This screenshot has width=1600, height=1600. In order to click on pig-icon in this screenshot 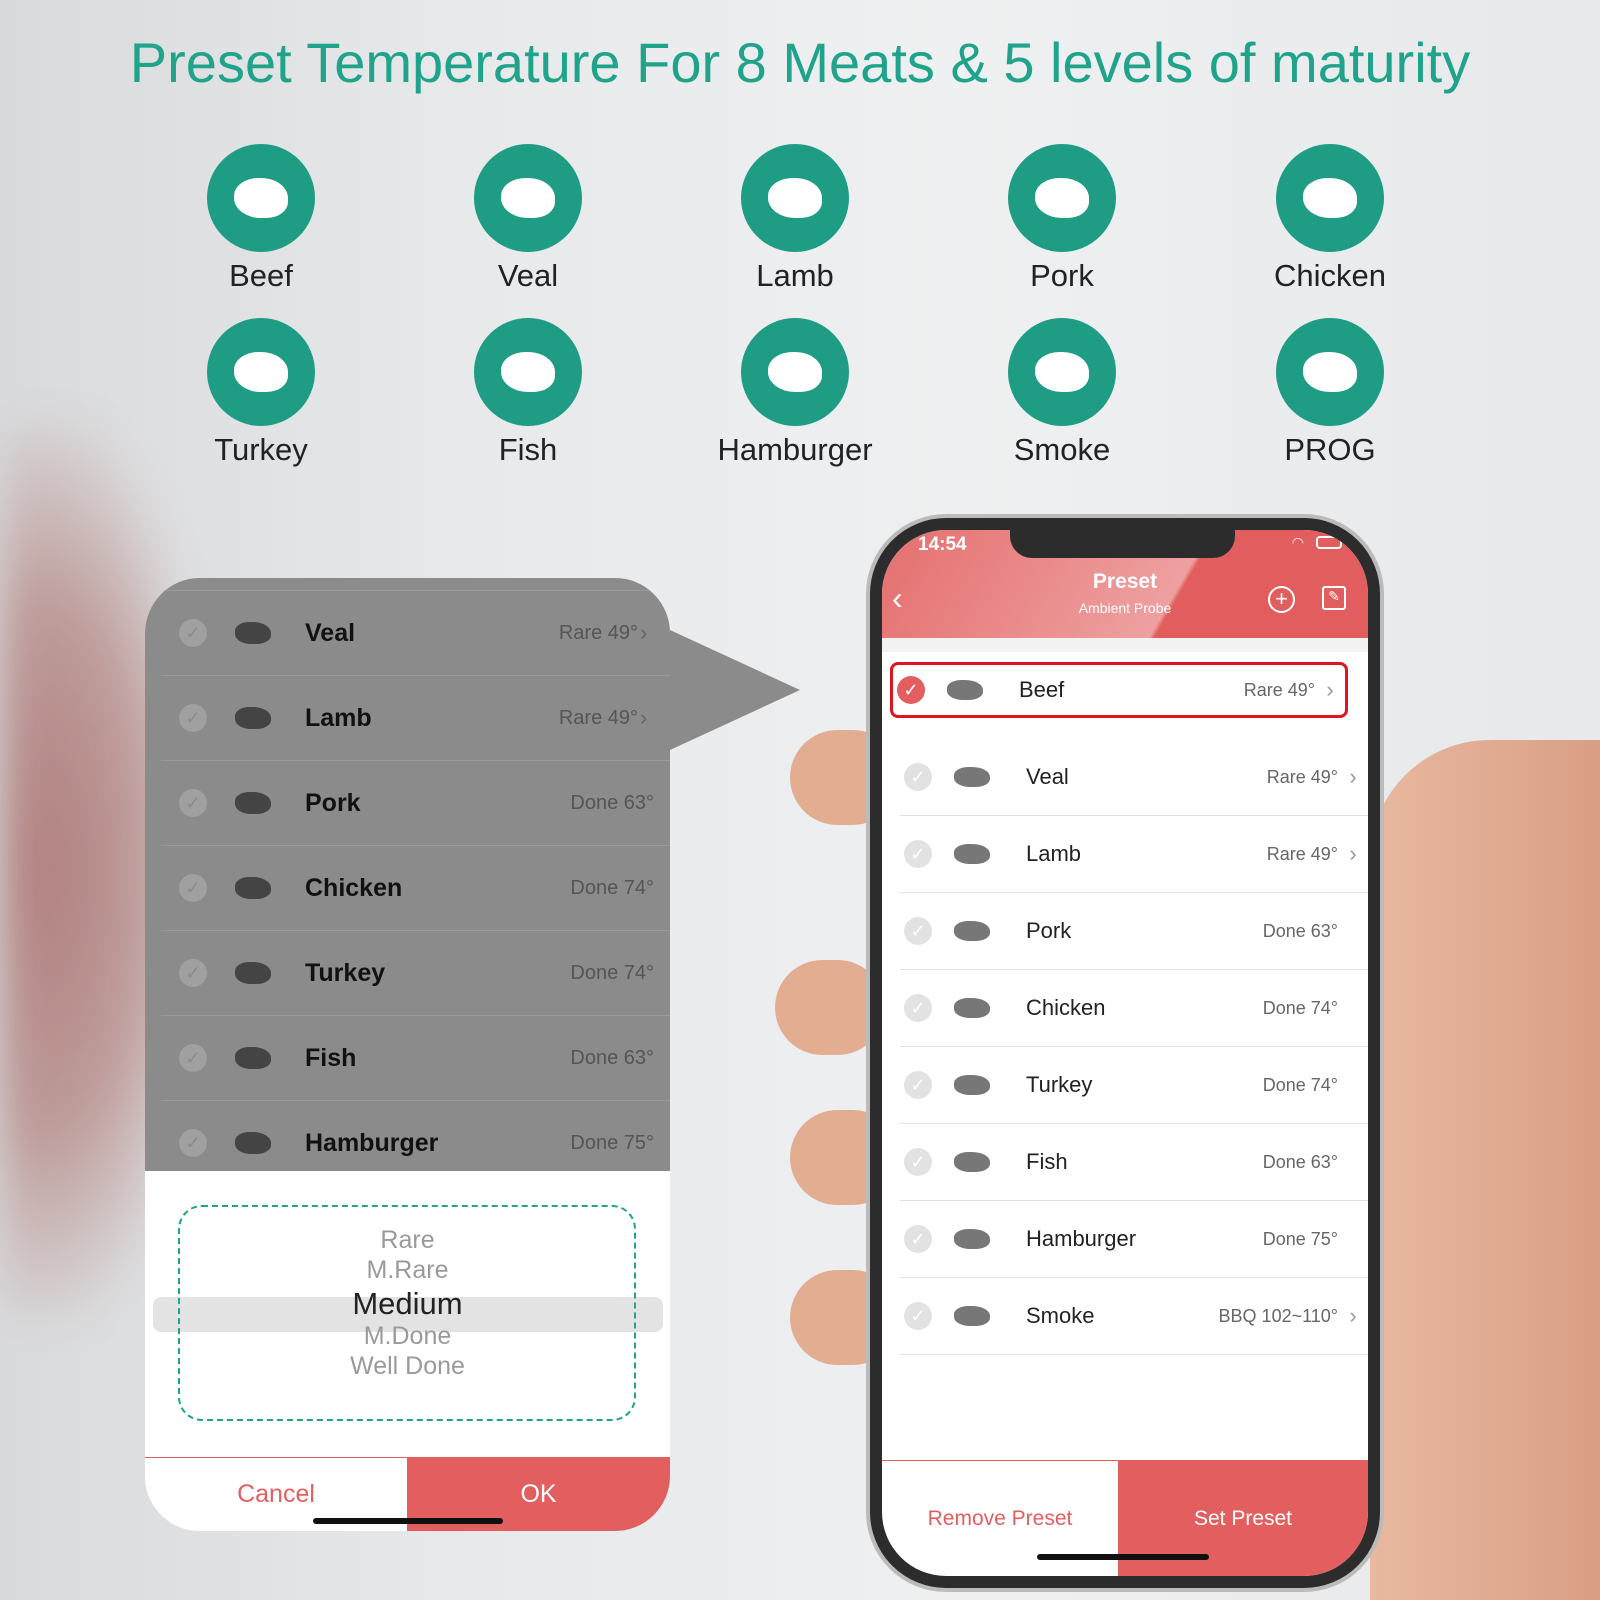, I will do `click(1062, 198)`.